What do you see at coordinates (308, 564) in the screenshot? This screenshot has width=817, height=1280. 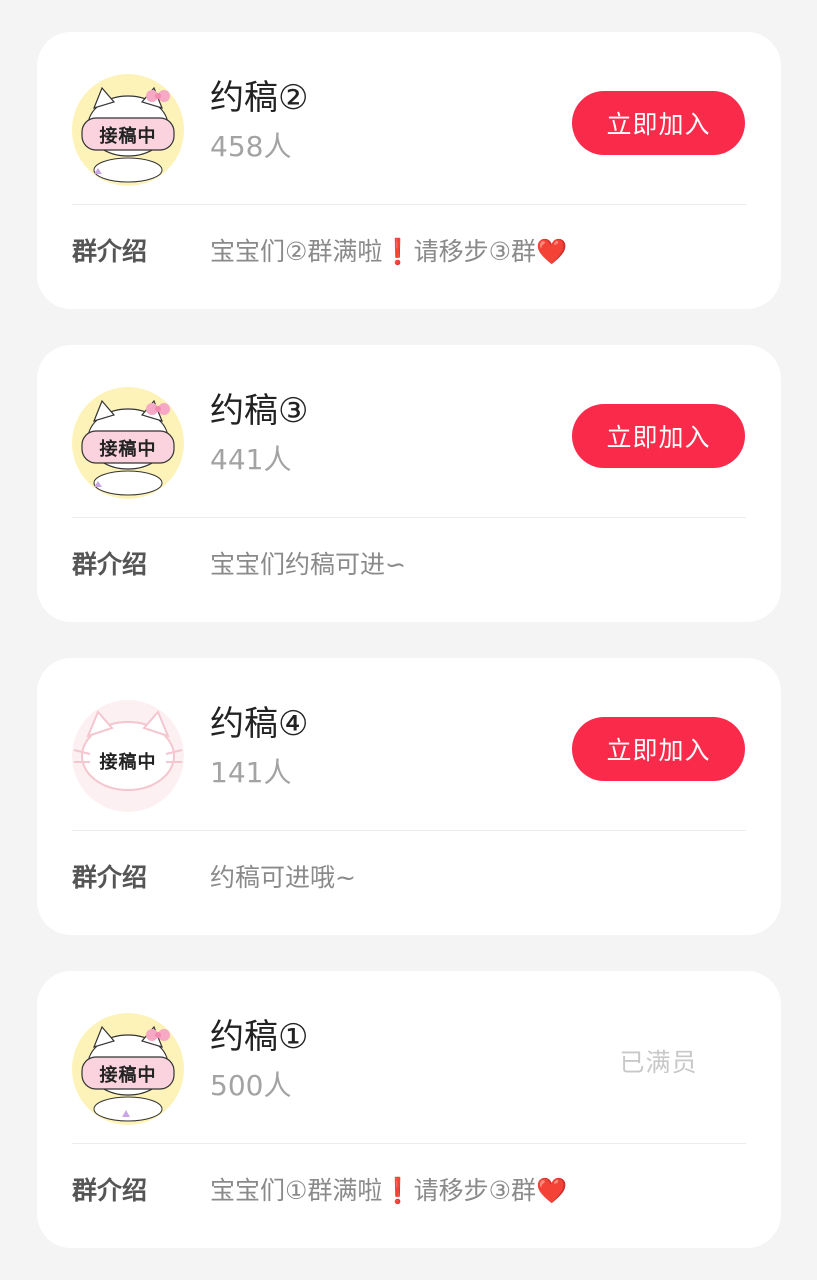 I see `group-intro-text: 宝宝们约稿可进∽` at bounding box center [308, 564].